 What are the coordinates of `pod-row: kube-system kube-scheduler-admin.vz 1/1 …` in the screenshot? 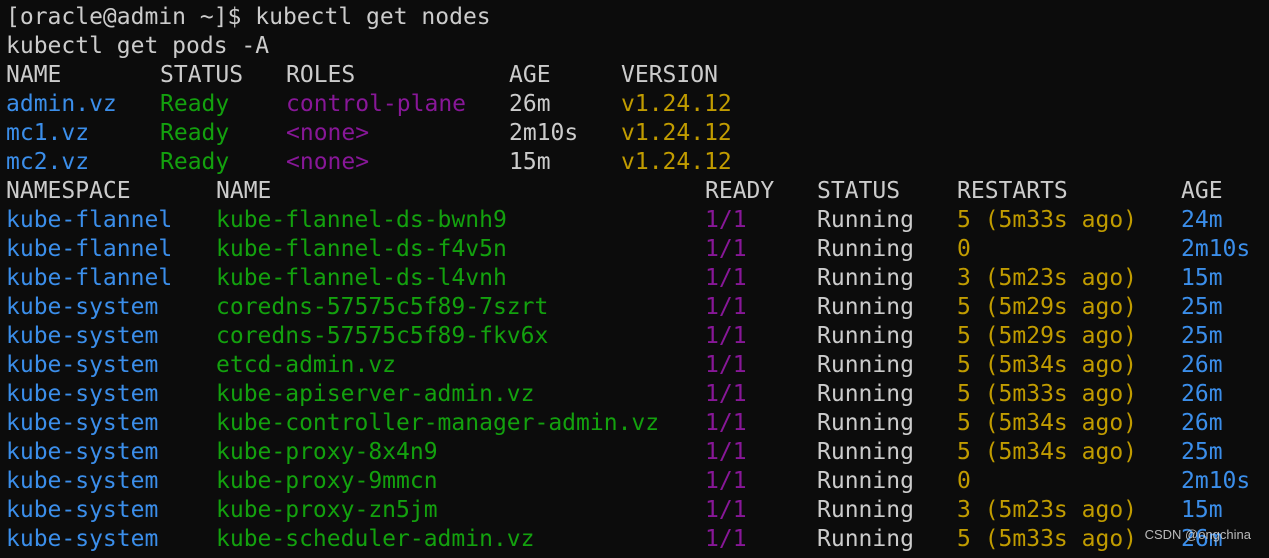 It's located at (614, 539).